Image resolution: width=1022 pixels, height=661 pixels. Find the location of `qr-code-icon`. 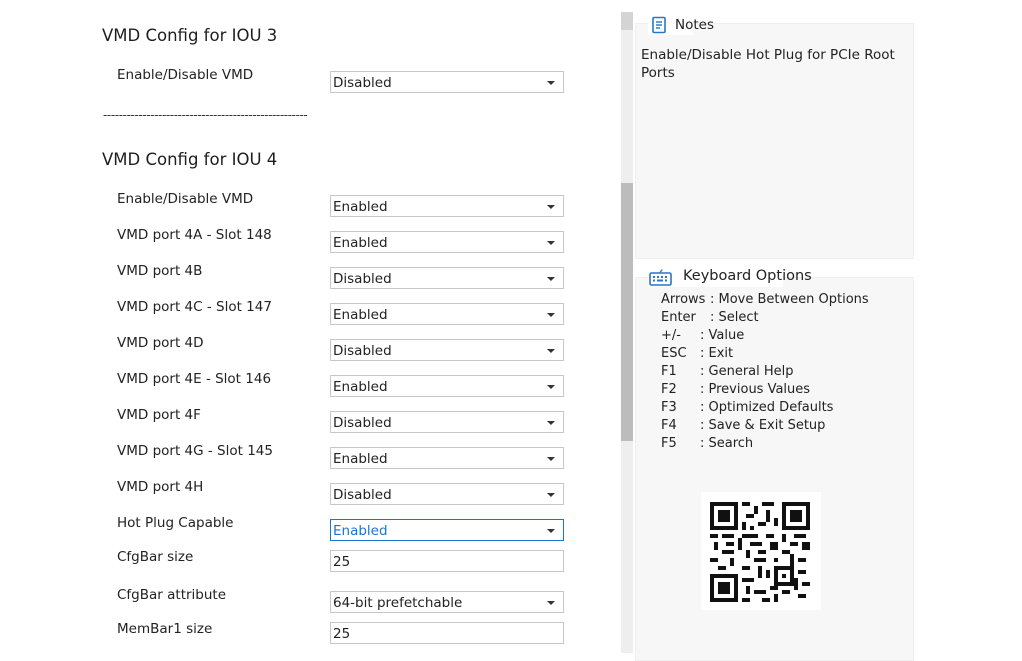

qr-code-icon is located at coordinates (760, 552).